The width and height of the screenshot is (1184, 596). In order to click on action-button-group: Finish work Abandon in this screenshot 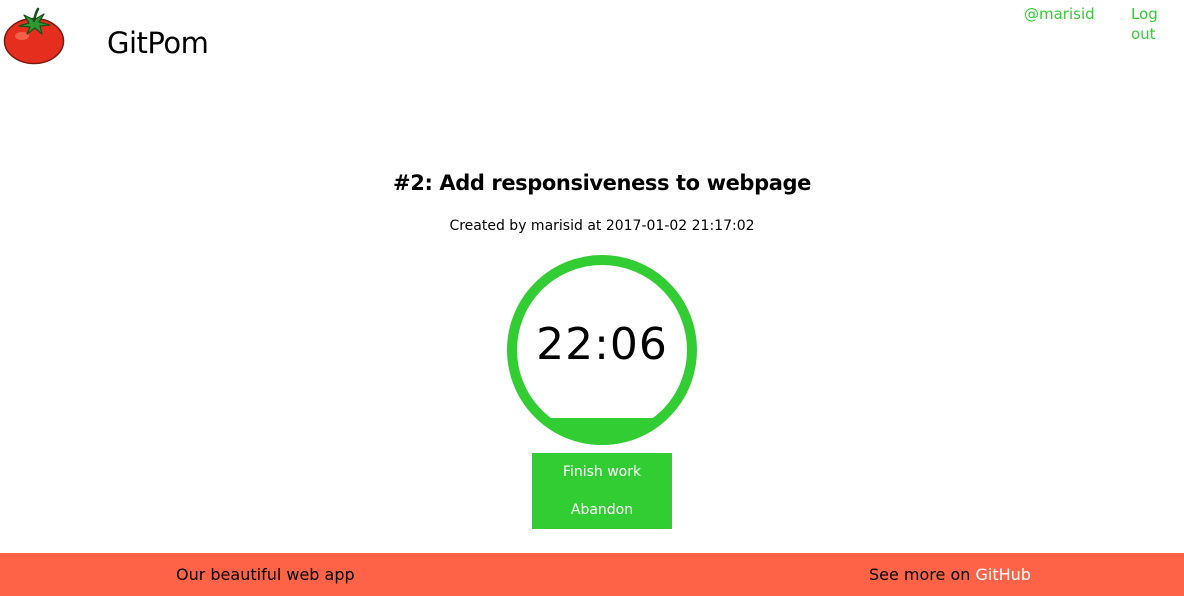, I will do `click(602, 491)`.